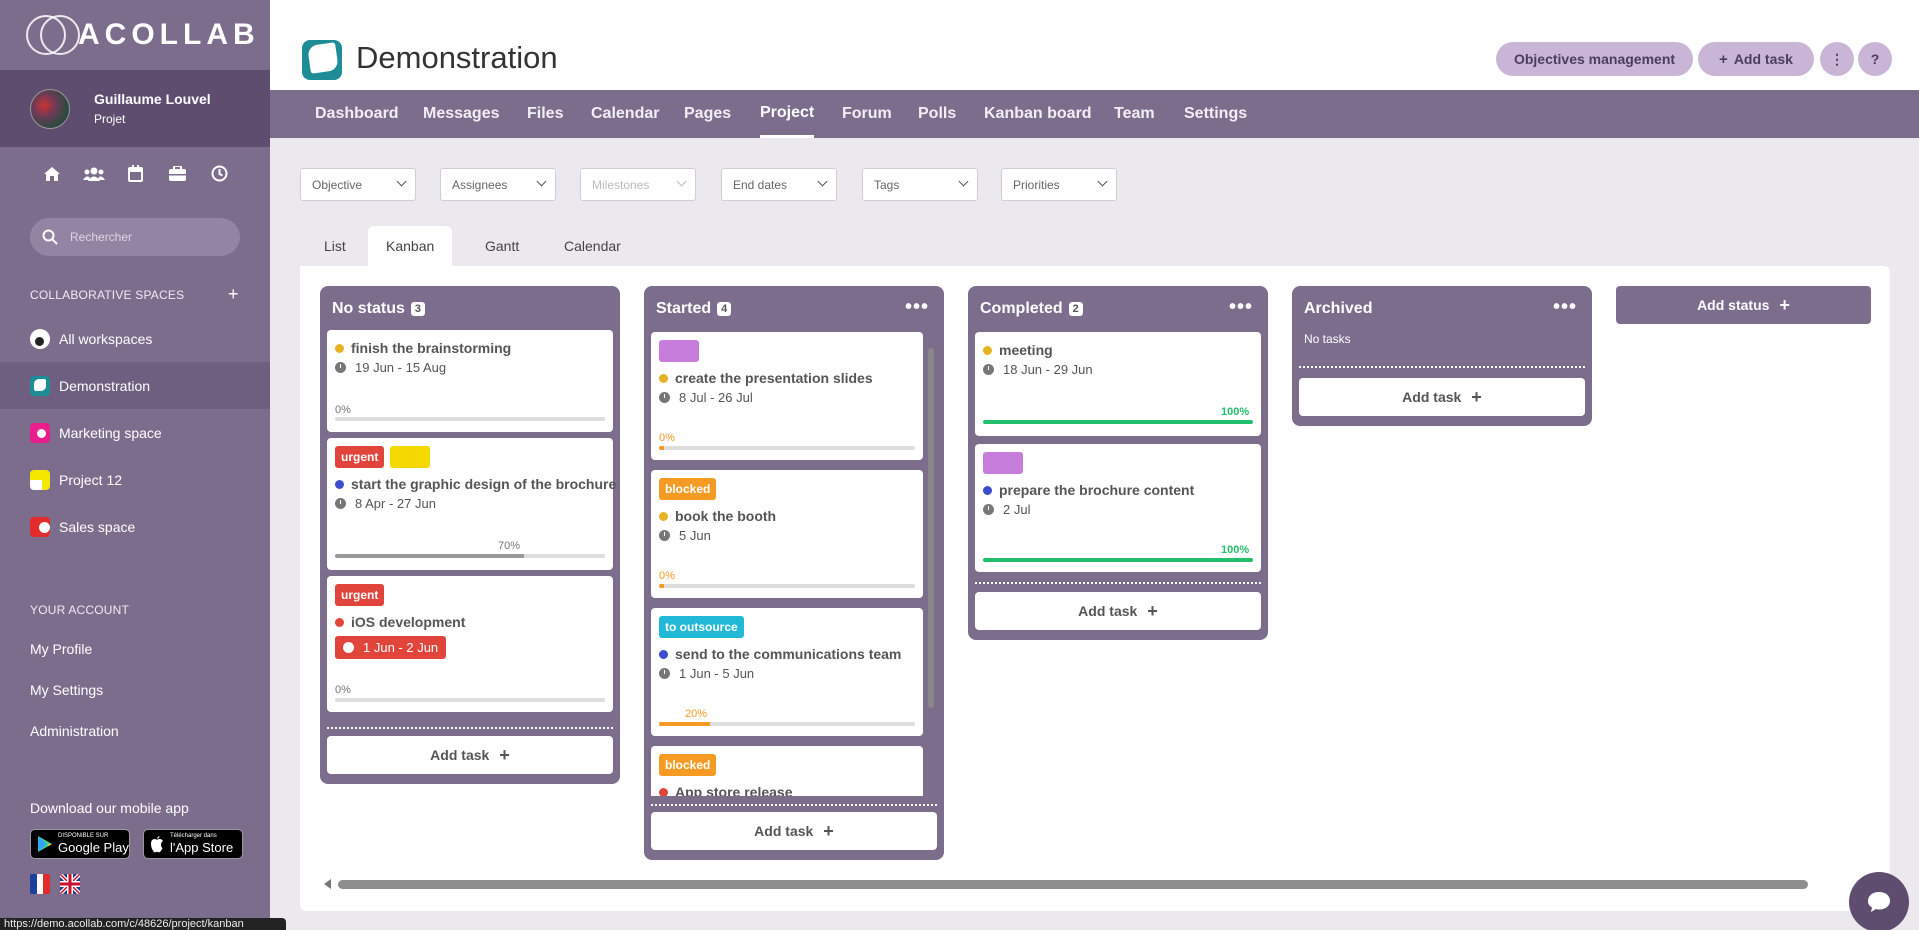  What do you see at coordinates (1134, 114) in the screenshot?
I see `tab-team: Team` at bounding box center [1134, 114].